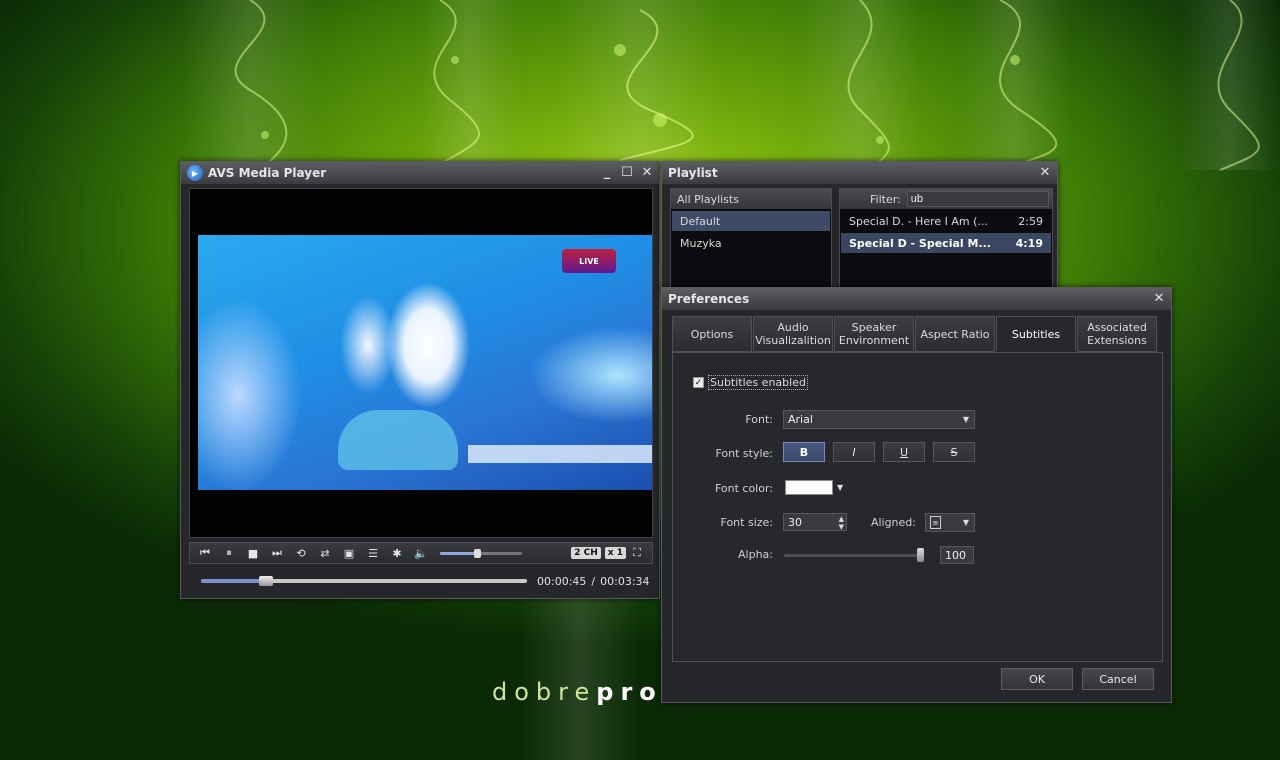 This screenshot has height=760, width=1280. Describe the element at coordinates (607, 172) in the screenshot. I see `minimize-icon: _` at that location.